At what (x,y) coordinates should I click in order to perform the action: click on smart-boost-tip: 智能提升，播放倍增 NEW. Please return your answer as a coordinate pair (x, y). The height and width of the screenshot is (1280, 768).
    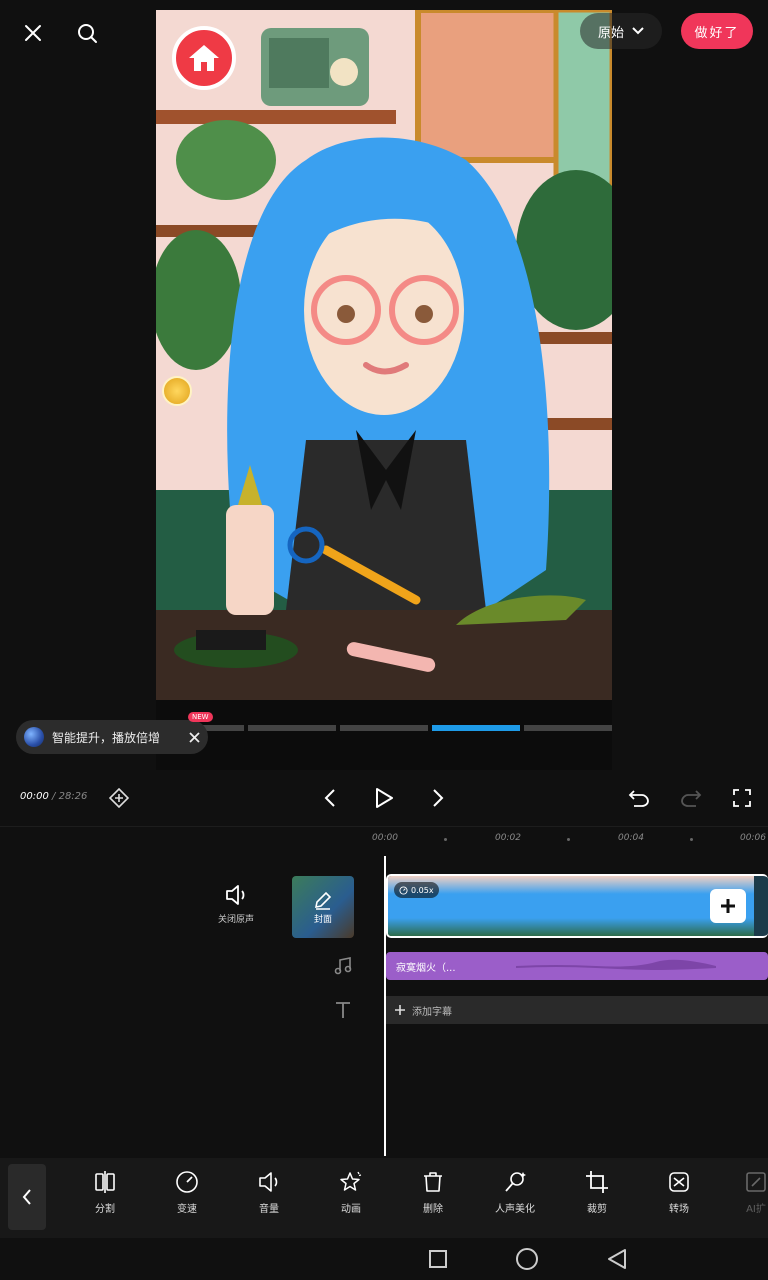
    Looking at the image, I should click on (114, 733).